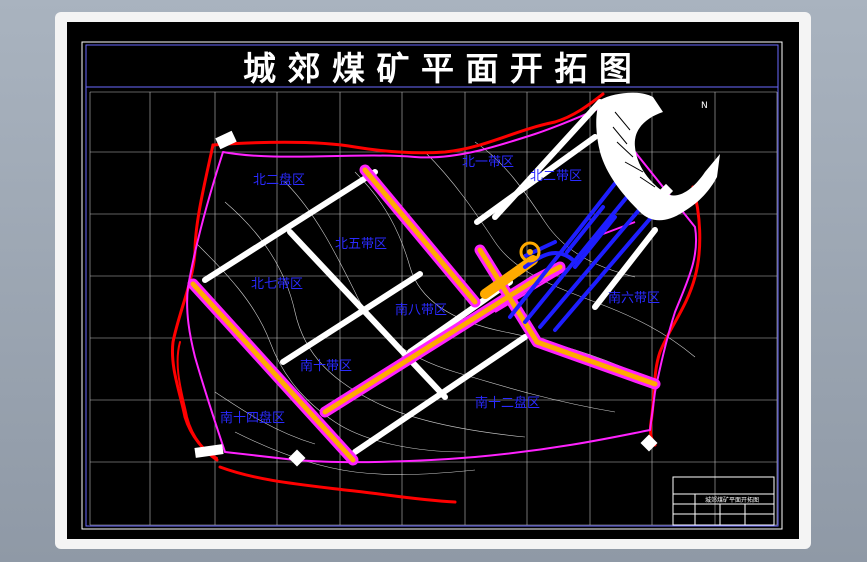 Image resolution: width=867 pixels, height=562 pixels. I want to click on zone-label: 南十四盘区, so click(252, 418).